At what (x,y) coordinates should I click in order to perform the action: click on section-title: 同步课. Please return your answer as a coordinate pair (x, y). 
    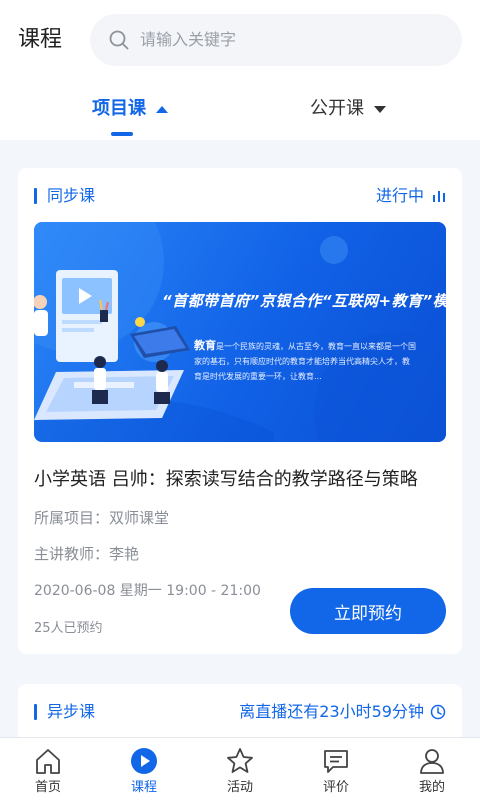
    Looking at the image, I should click on (71, 195).